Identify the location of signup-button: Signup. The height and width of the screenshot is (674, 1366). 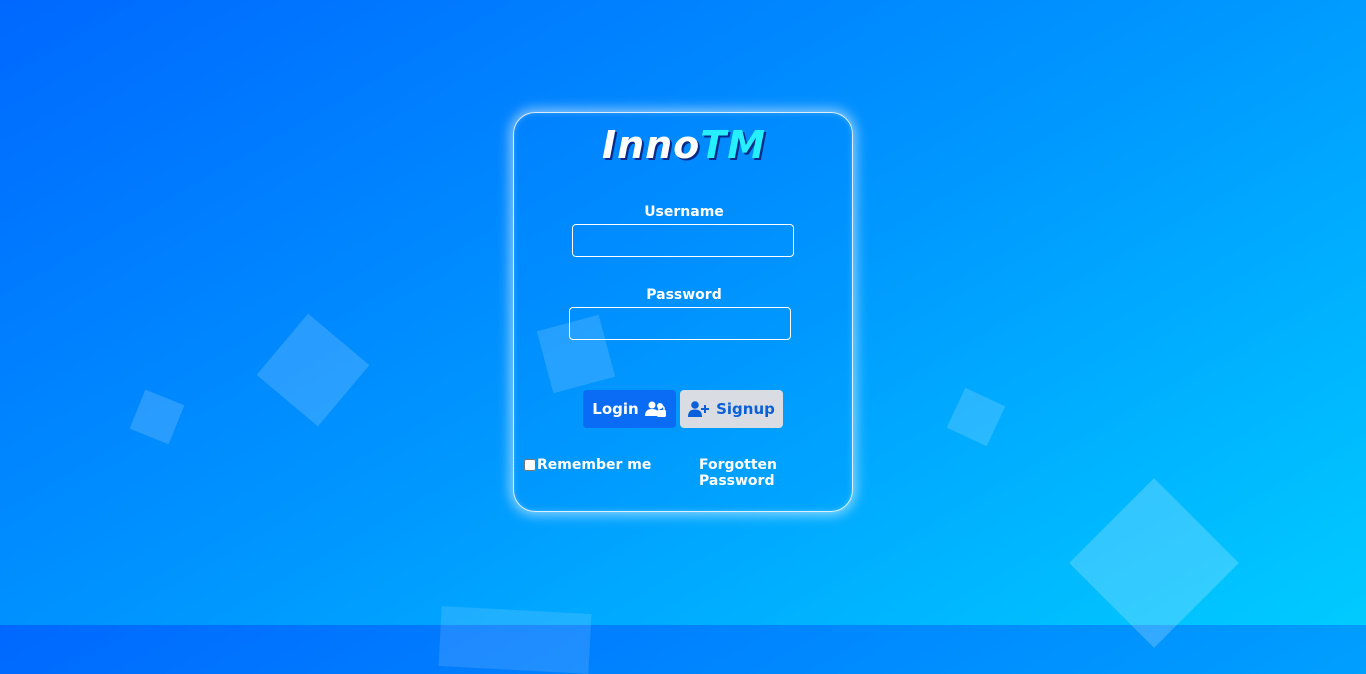
(731, 409).